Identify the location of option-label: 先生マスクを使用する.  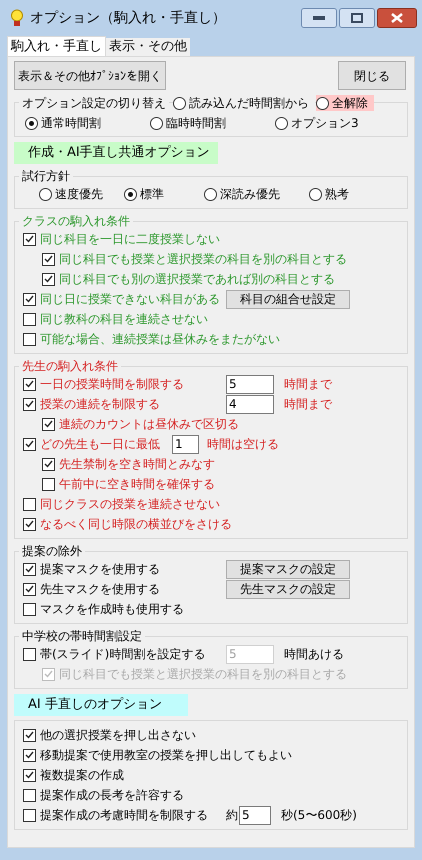
(100, 589).